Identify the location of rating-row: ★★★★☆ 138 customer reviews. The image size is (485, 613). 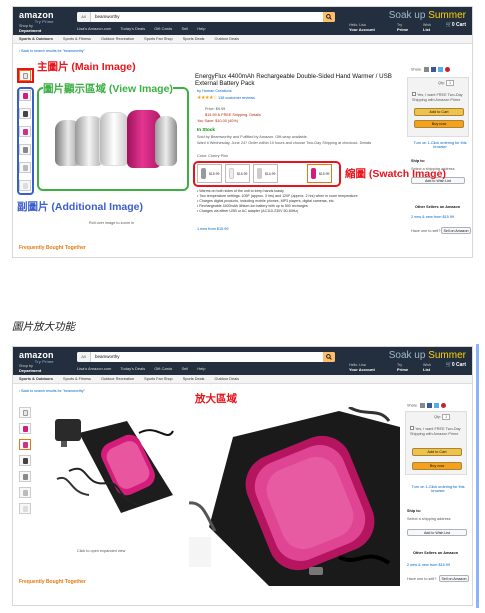
(226, 98).